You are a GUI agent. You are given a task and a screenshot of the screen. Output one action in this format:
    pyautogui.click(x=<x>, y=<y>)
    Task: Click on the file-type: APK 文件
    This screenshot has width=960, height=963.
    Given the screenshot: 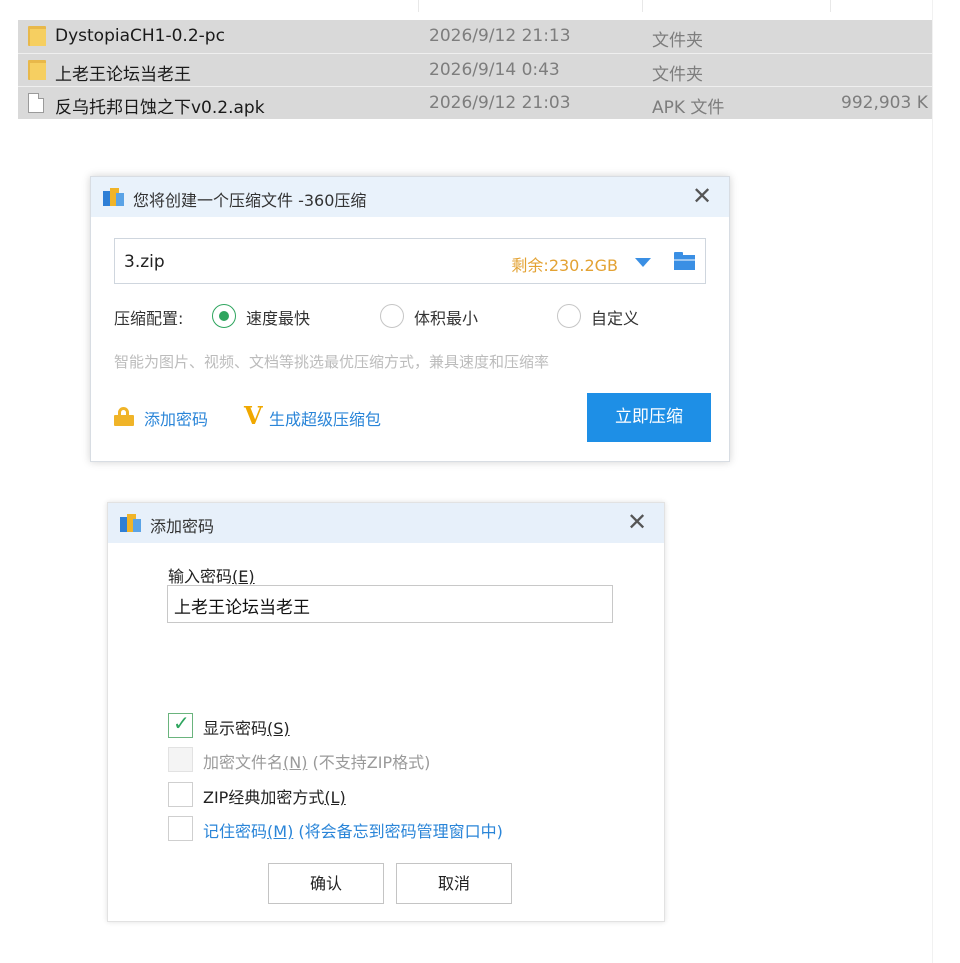 What is the action you would take?
    pyautogui.click(x=688, y=108)
    